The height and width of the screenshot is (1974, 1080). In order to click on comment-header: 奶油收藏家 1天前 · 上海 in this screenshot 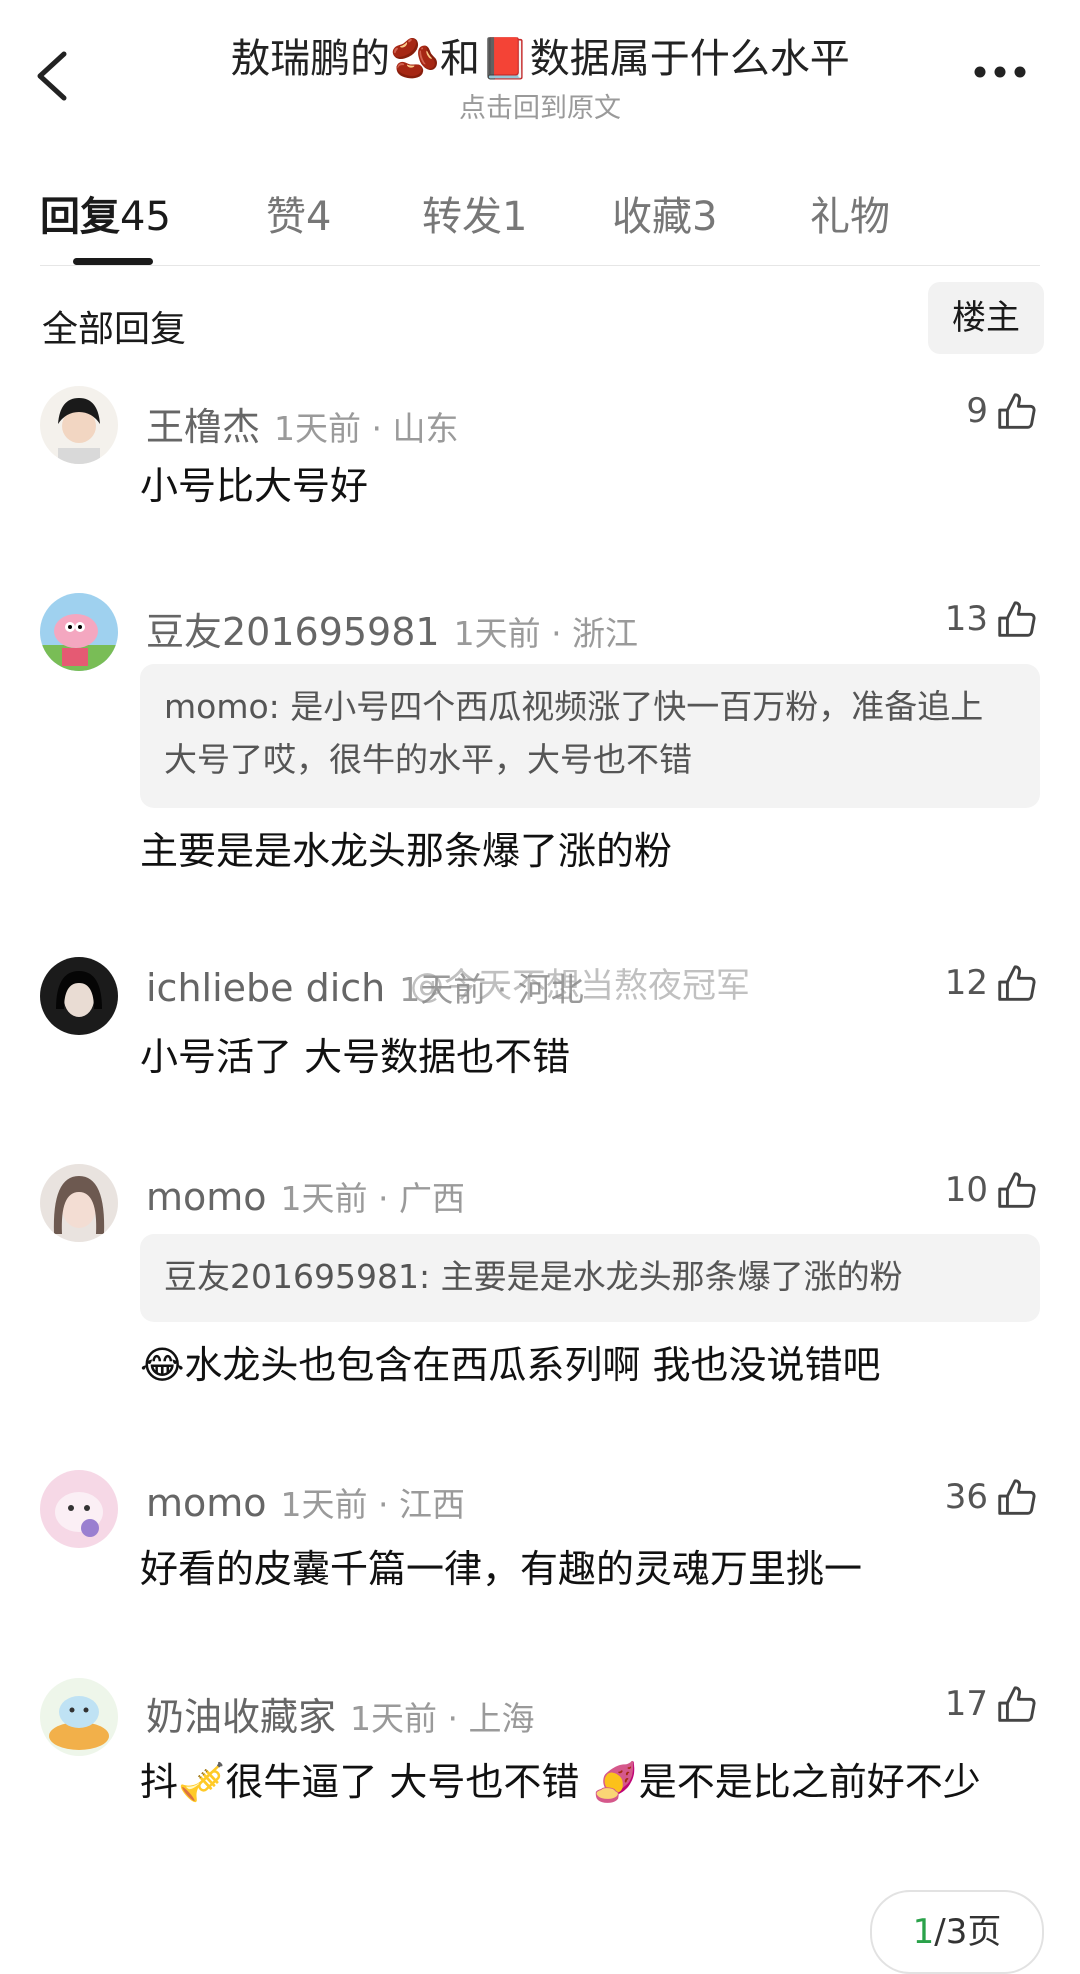, I will do `click(340, 1713)`.